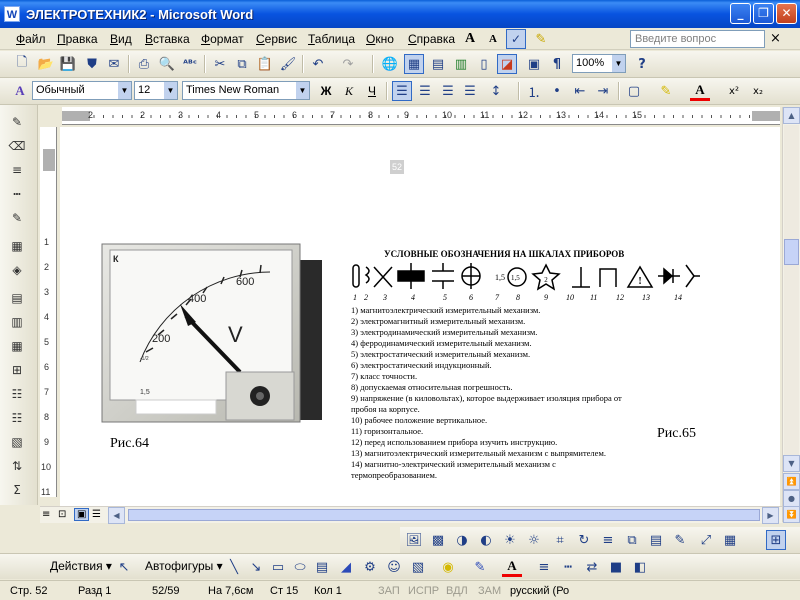 This screenshot has width=800, height=600. Describe the element at coordinates (640, 567) in the screenshot. I see `3d-icon: ◧` at that location.